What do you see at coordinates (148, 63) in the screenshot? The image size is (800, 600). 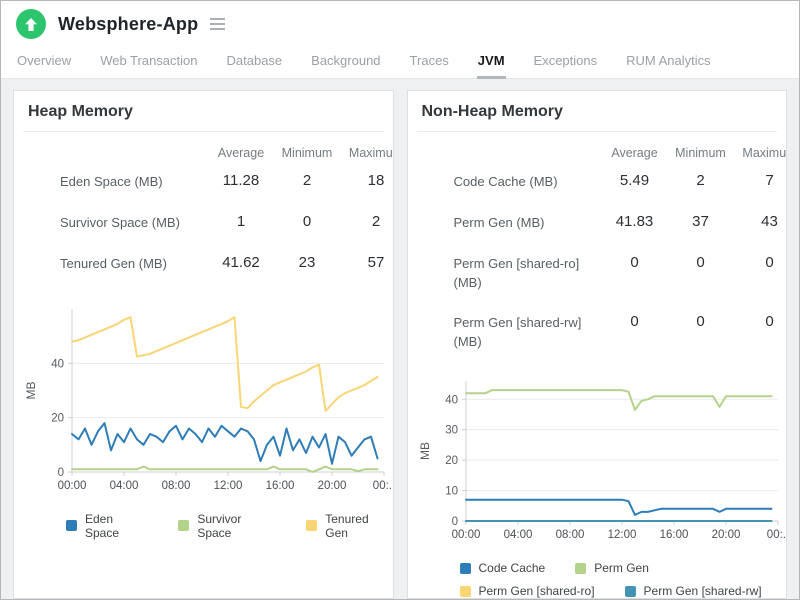 I see `tab-web-transaction: Web Transaction` at bounding box center [148, 63].